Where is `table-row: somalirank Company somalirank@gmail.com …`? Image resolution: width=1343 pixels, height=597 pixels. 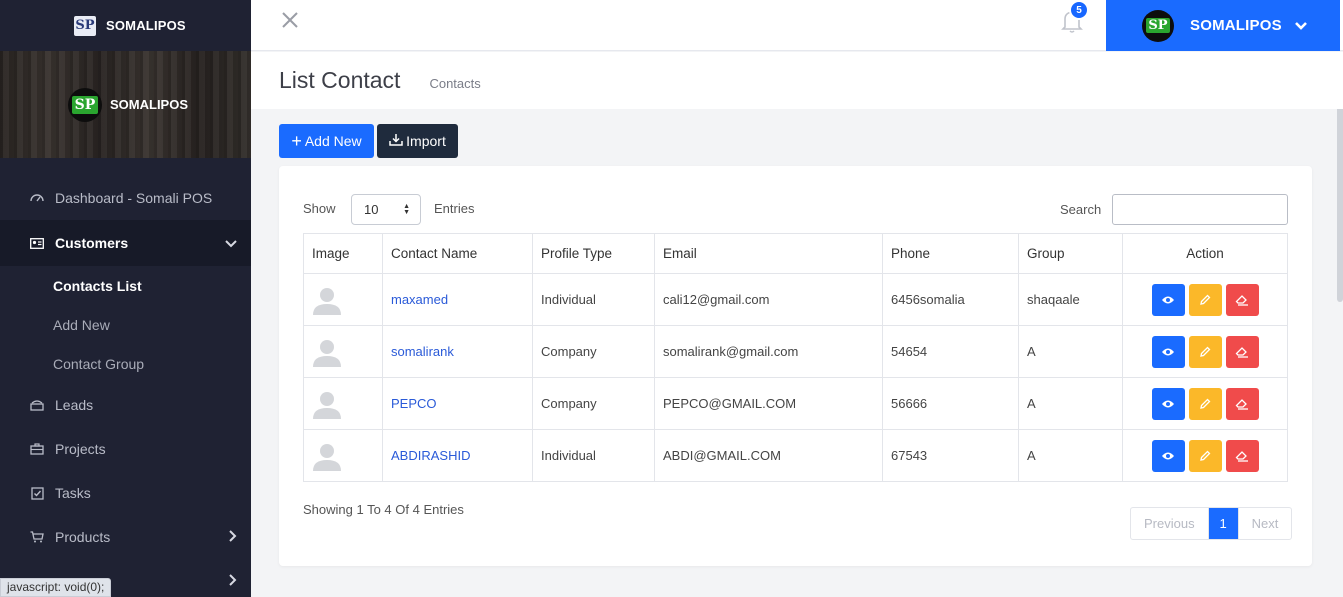
table-row: somalirank Company somalirank@gmail.com … is located at coordinates (795, 351).